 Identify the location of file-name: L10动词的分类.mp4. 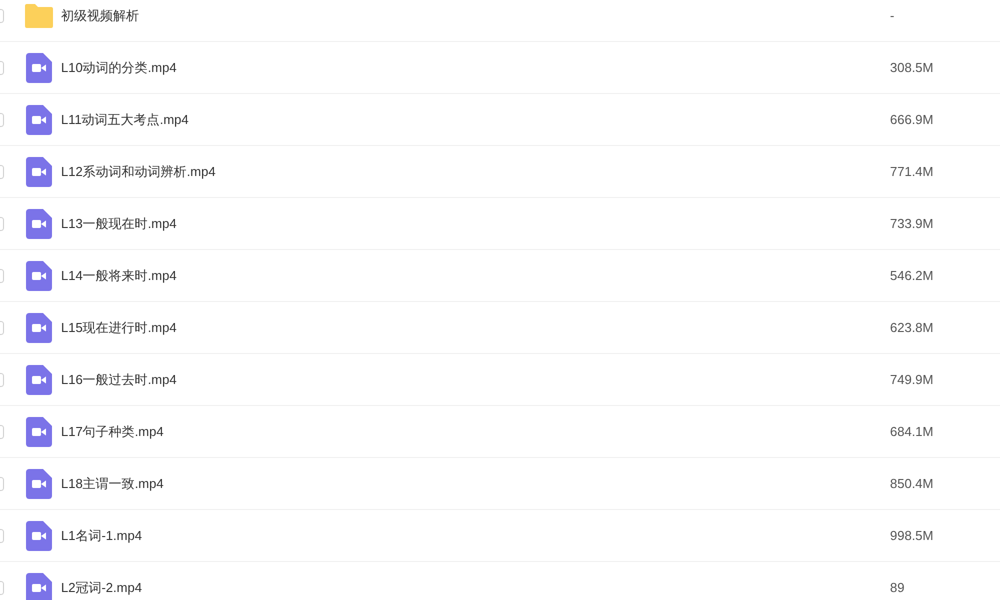
(119, 68).